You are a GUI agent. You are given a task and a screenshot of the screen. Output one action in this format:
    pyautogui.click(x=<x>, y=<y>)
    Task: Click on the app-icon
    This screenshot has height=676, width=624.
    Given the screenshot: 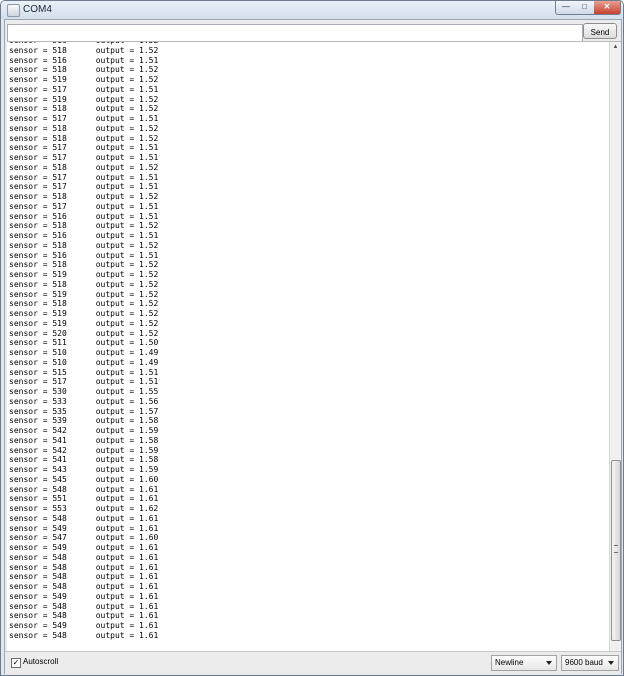 What is the action you would take?
    pyautogui.click(x=13, y=10)
    